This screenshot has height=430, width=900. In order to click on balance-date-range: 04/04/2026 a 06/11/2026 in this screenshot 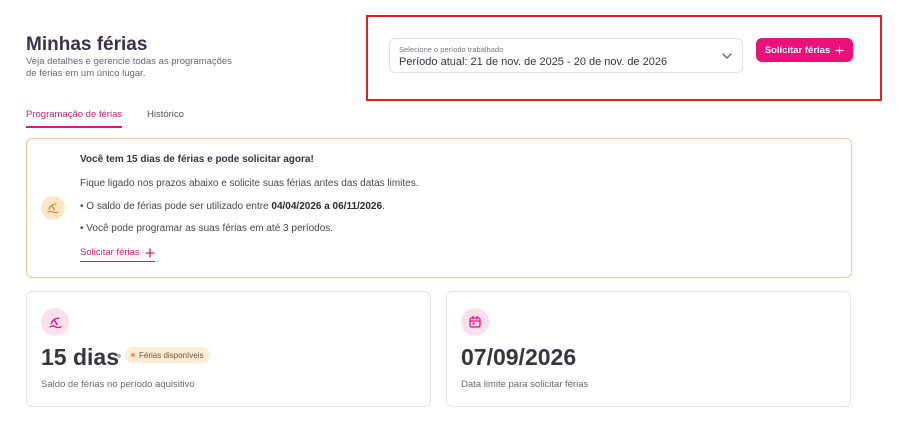, I will do `click(327, 206)`.